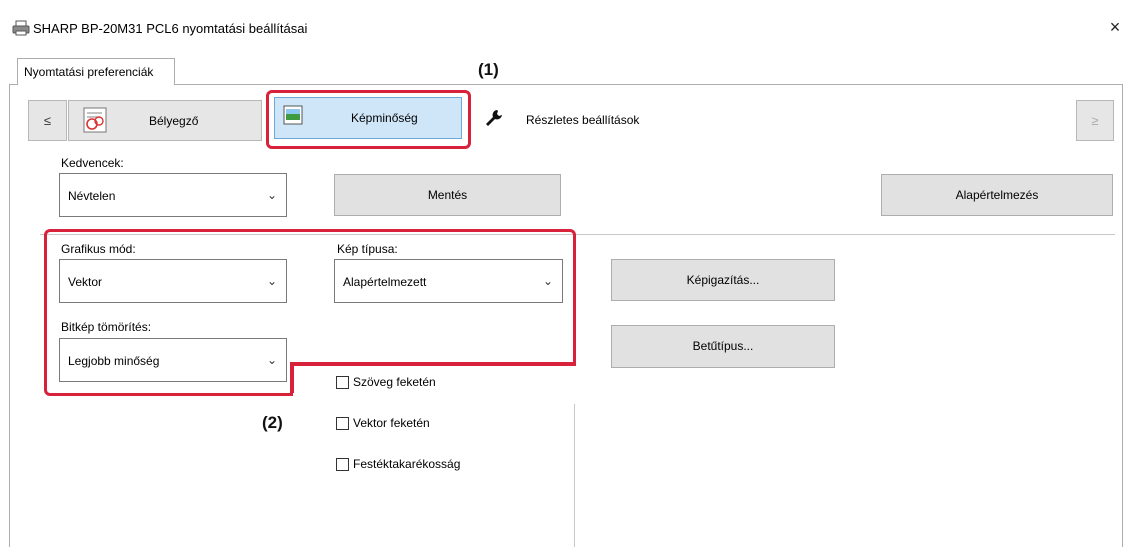 The width and height of the screenshot is (1128, 547). Describe the element at coordinates (488, 69) in the screenshot. I see `callout-label-1: (1)` at that location.